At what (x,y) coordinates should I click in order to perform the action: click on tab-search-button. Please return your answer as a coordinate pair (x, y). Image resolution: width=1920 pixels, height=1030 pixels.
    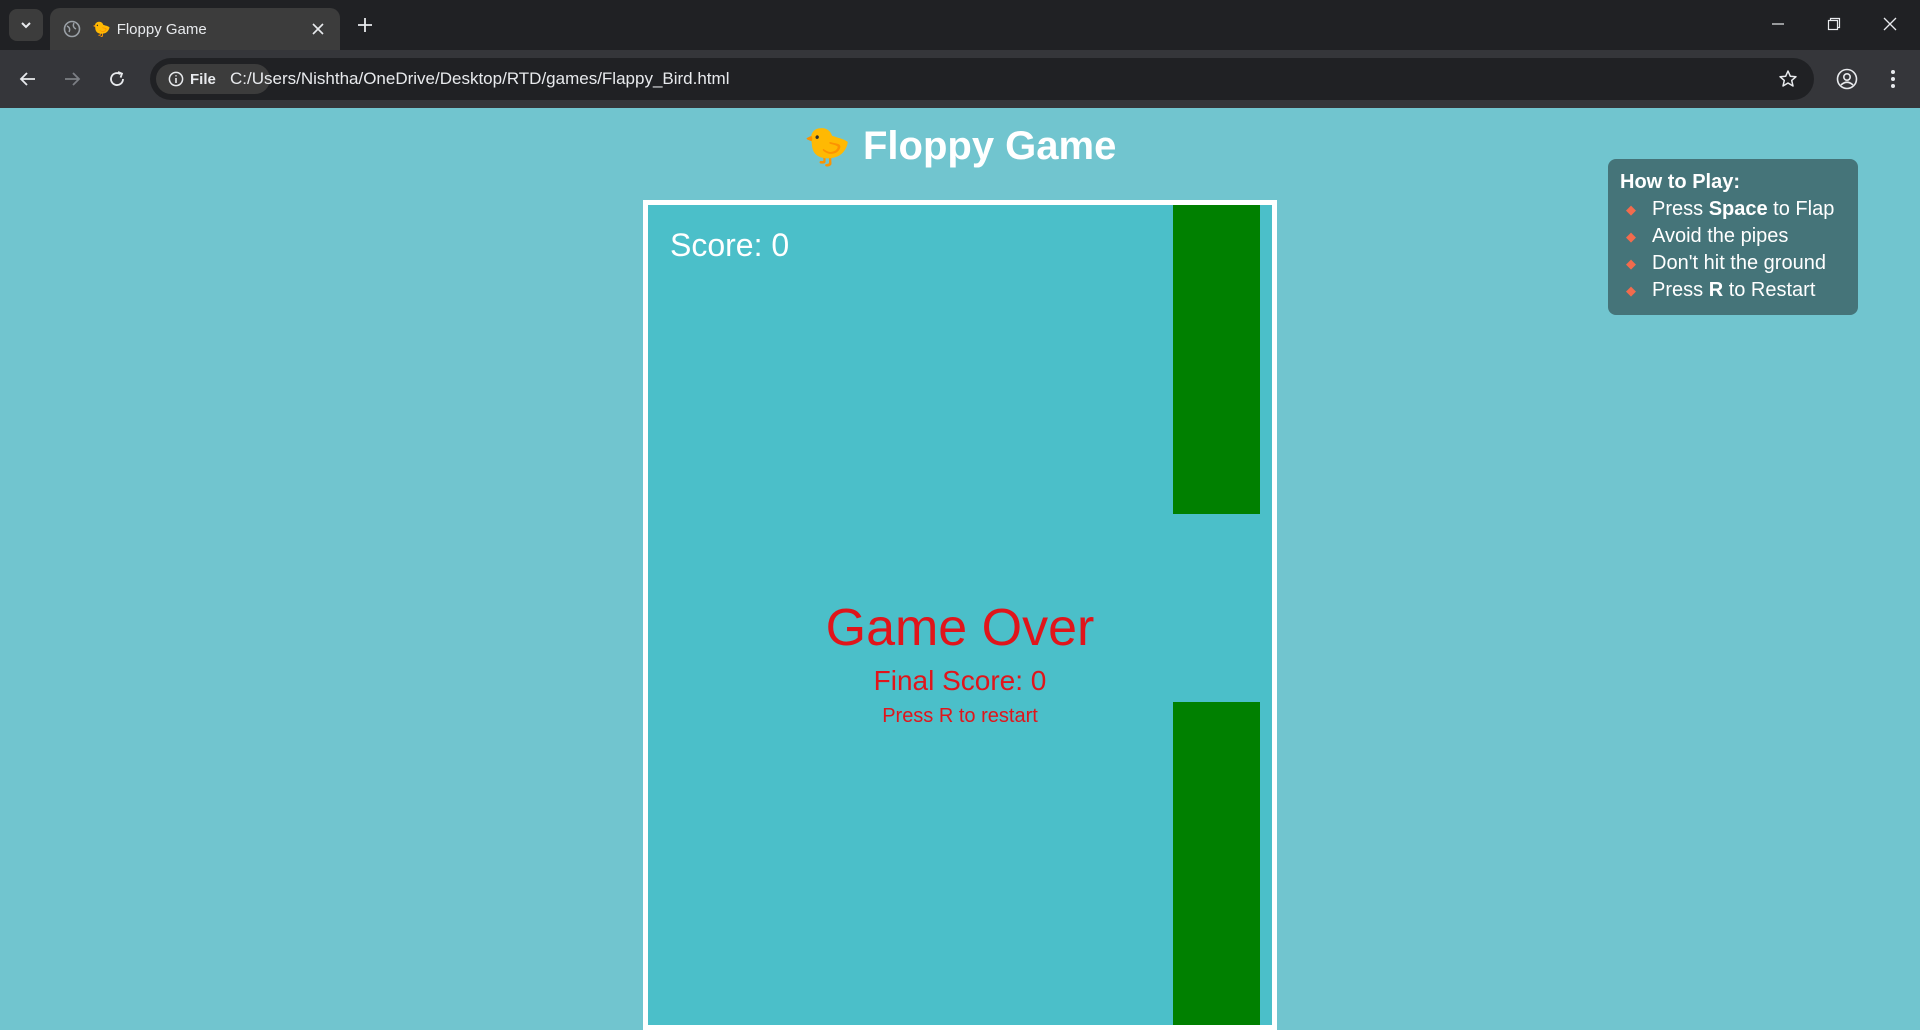
    Looking at the image, I should click on (26, 25).